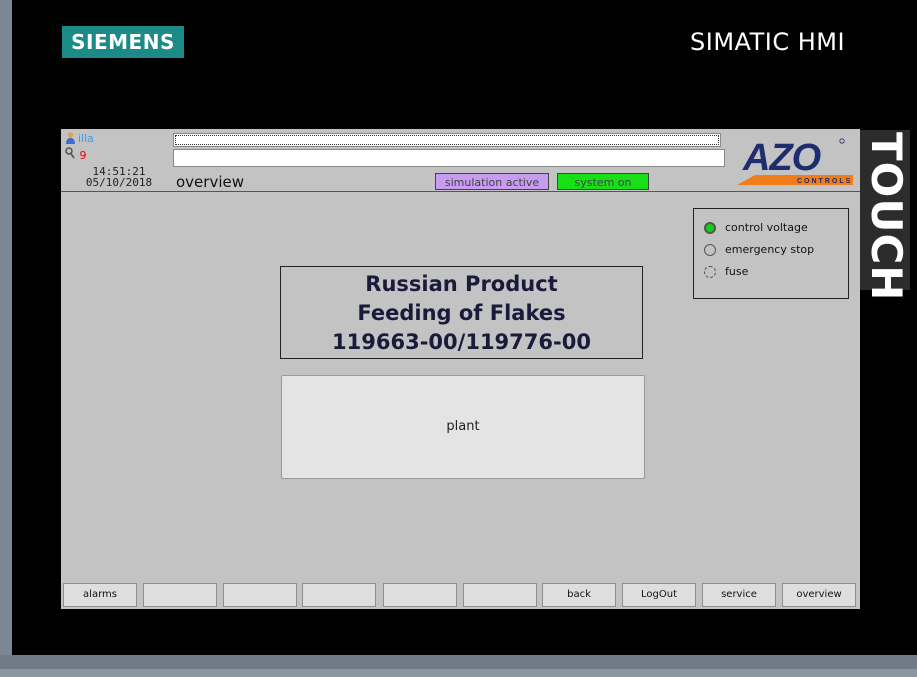 Image resolution: width=917 pixels, height=677 pixels. What do you see at coordinates (100, 595) in the screenshot?
I see `alarms-button: alarms` at bounding box center [100, 595].